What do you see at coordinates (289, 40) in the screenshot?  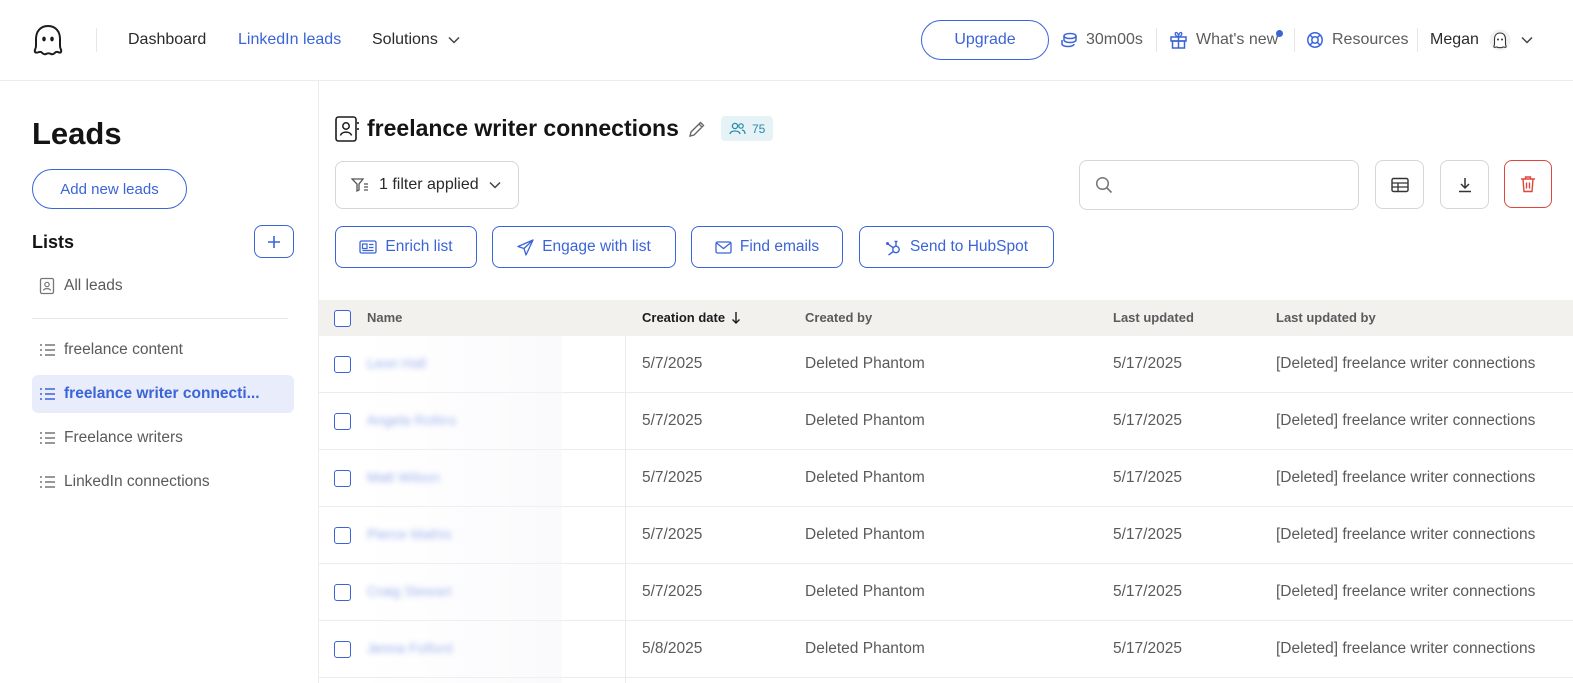 I see `nav-linkedin-leads-link: LinkedIn leads` at bounding box center [289, 40].